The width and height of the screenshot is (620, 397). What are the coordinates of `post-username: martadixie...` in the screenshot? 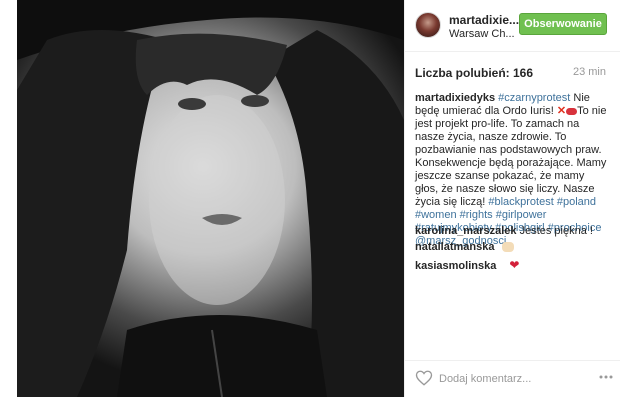 It's located at (484, 20).